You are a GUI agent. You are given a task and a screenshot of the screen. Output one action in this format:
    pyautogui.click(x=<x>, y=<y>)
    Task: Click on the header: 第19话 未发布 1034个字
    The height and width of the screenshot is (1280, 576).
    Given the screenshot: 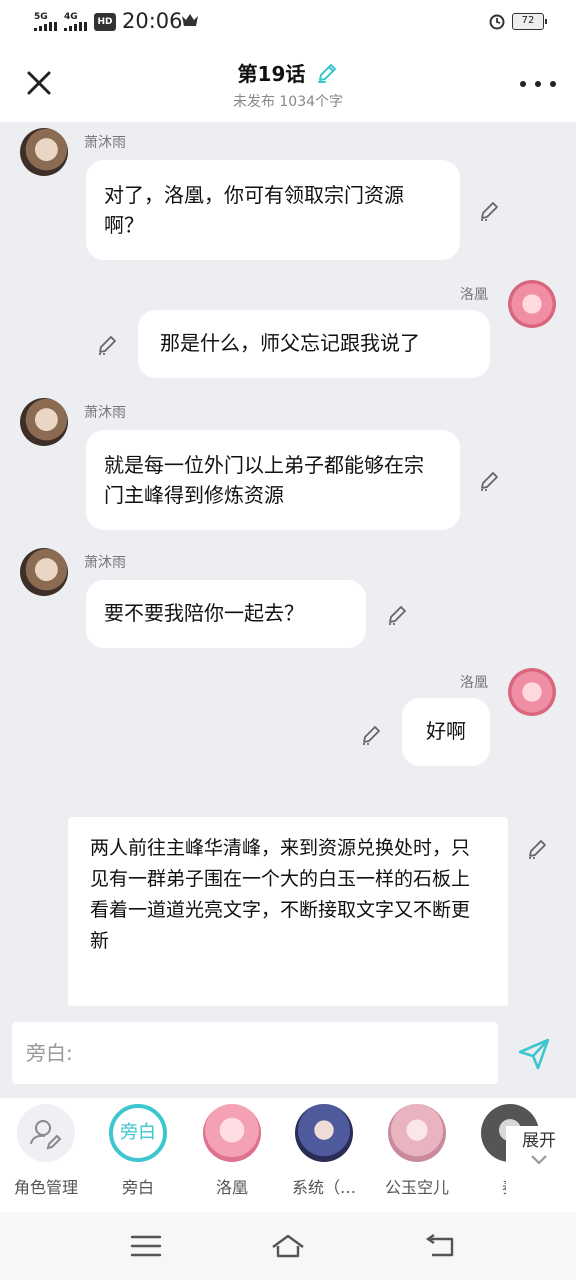 What is the action you would take?
    pyautogui.click(x=288, y=83)
    